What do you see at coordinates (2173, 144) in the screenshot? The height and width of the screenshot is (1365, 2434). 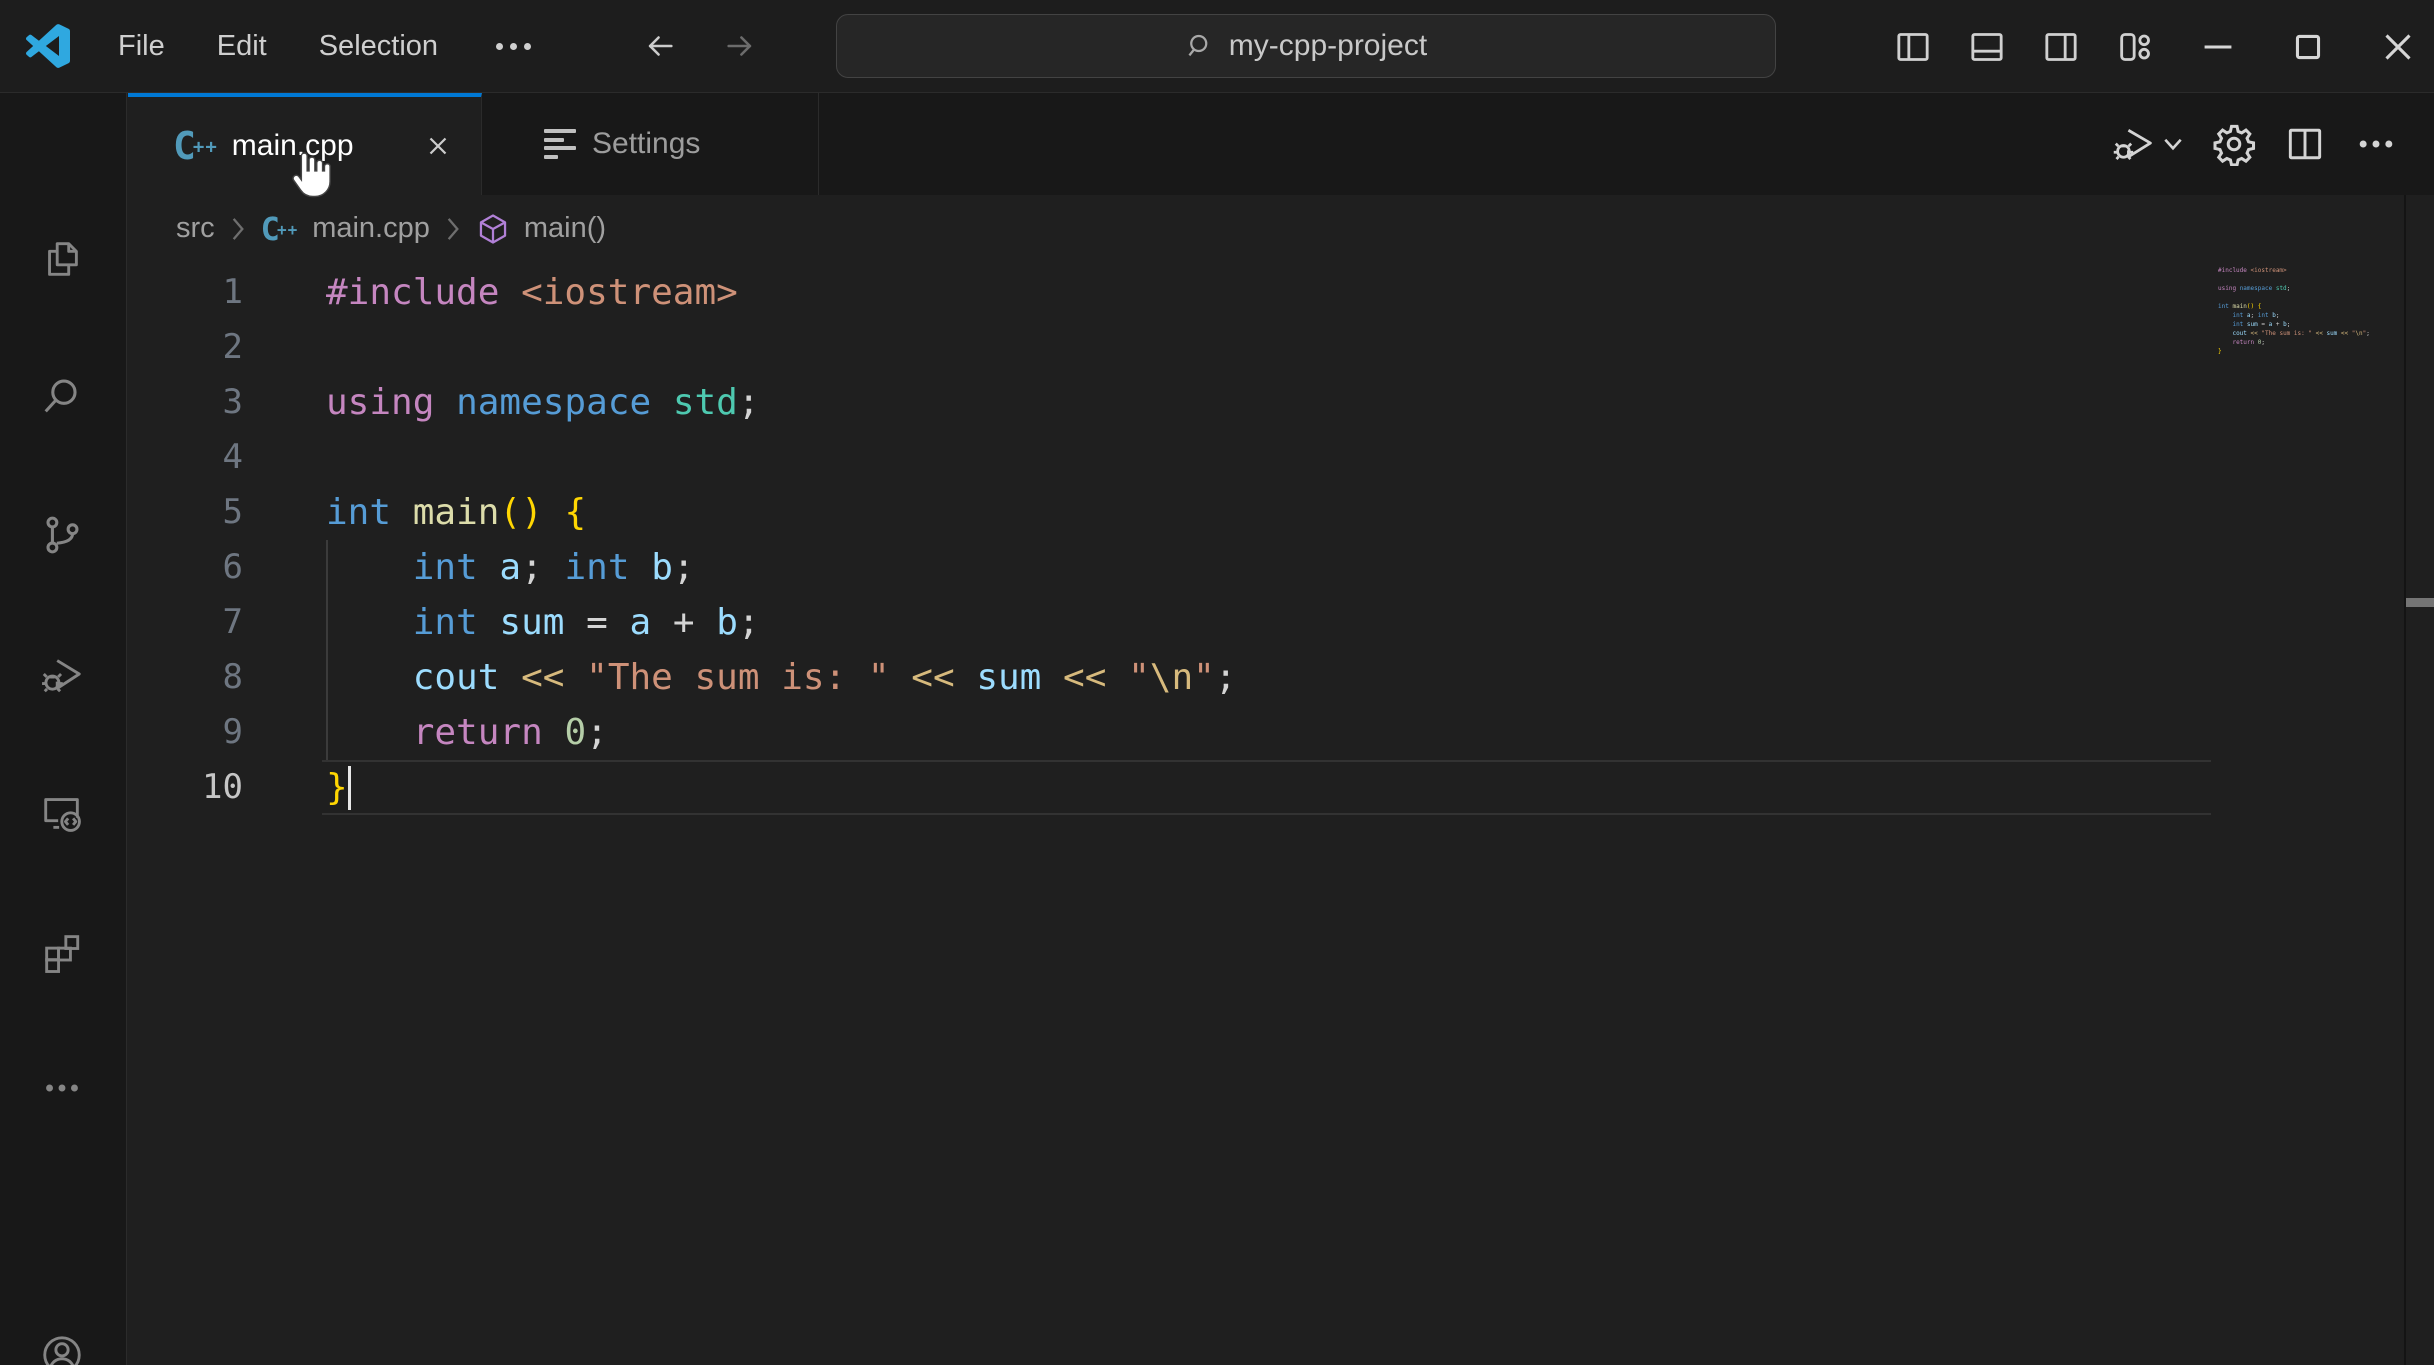 I see `chevron-down-icon` at bounding box center [2173, 144].